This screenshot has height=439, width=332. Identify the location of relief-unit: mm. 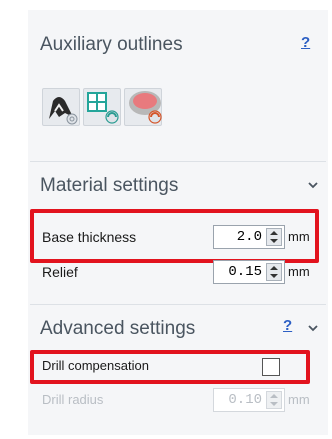
(299, 271).